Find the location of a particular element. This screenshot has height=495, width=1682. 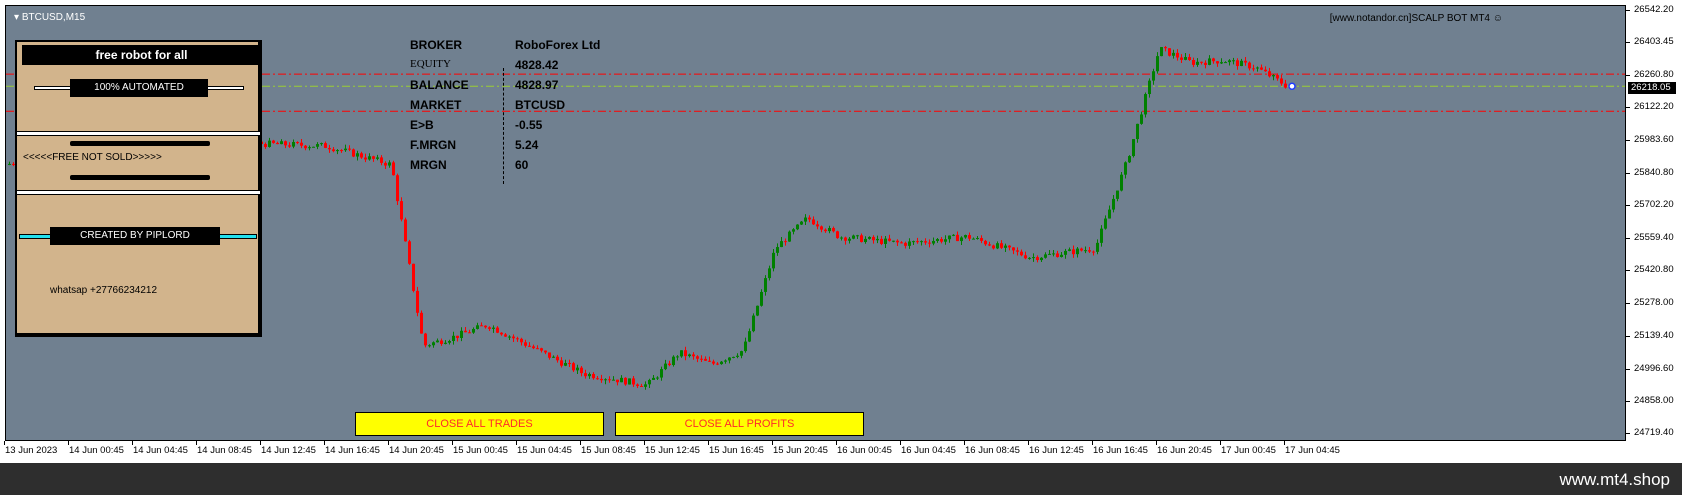

close-all-profits-button: CLOSE ALL PROFITS is located at coordinates (739, 424).